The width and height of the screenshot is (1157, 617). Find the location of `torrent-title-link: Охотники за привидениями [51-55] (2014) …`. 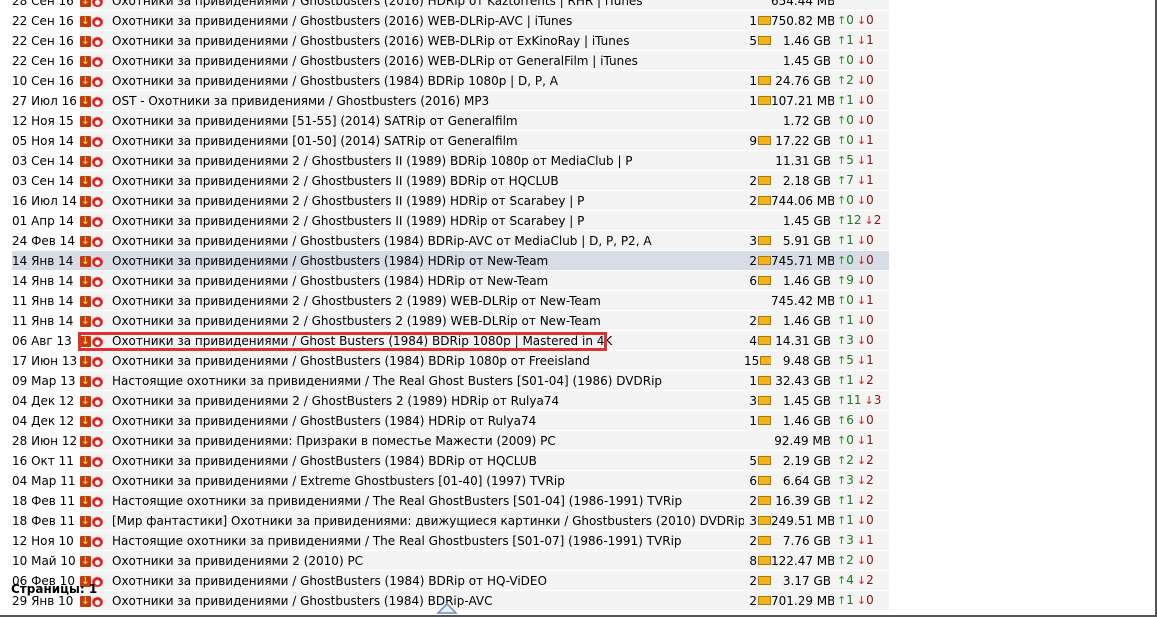

torrent-title-link: Охотники за привидениями [51-55] (2014) … is located at coordinates (315, 121).